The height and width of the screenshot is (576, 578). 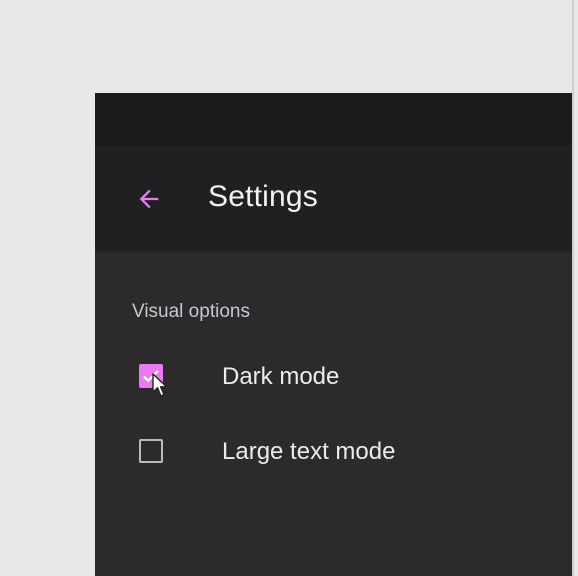 I want to click on option-large-text-mode: Large text mode, so click(x=333, y=451).